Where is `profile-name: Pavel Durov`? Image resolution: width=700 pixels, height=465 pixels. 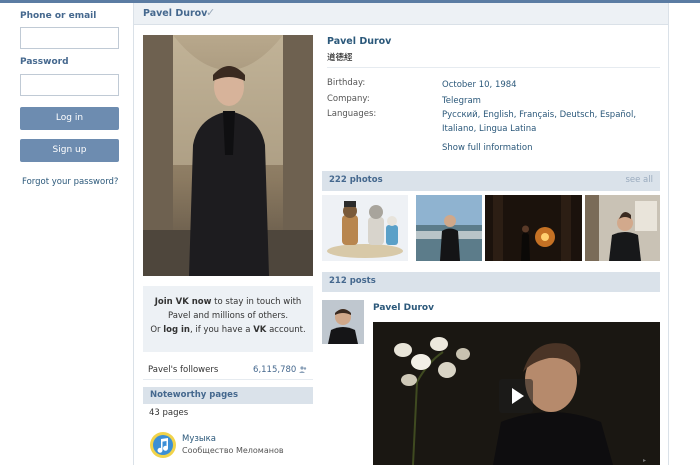
profile-name: Pavel Durov is located at coordinates (359, 41).